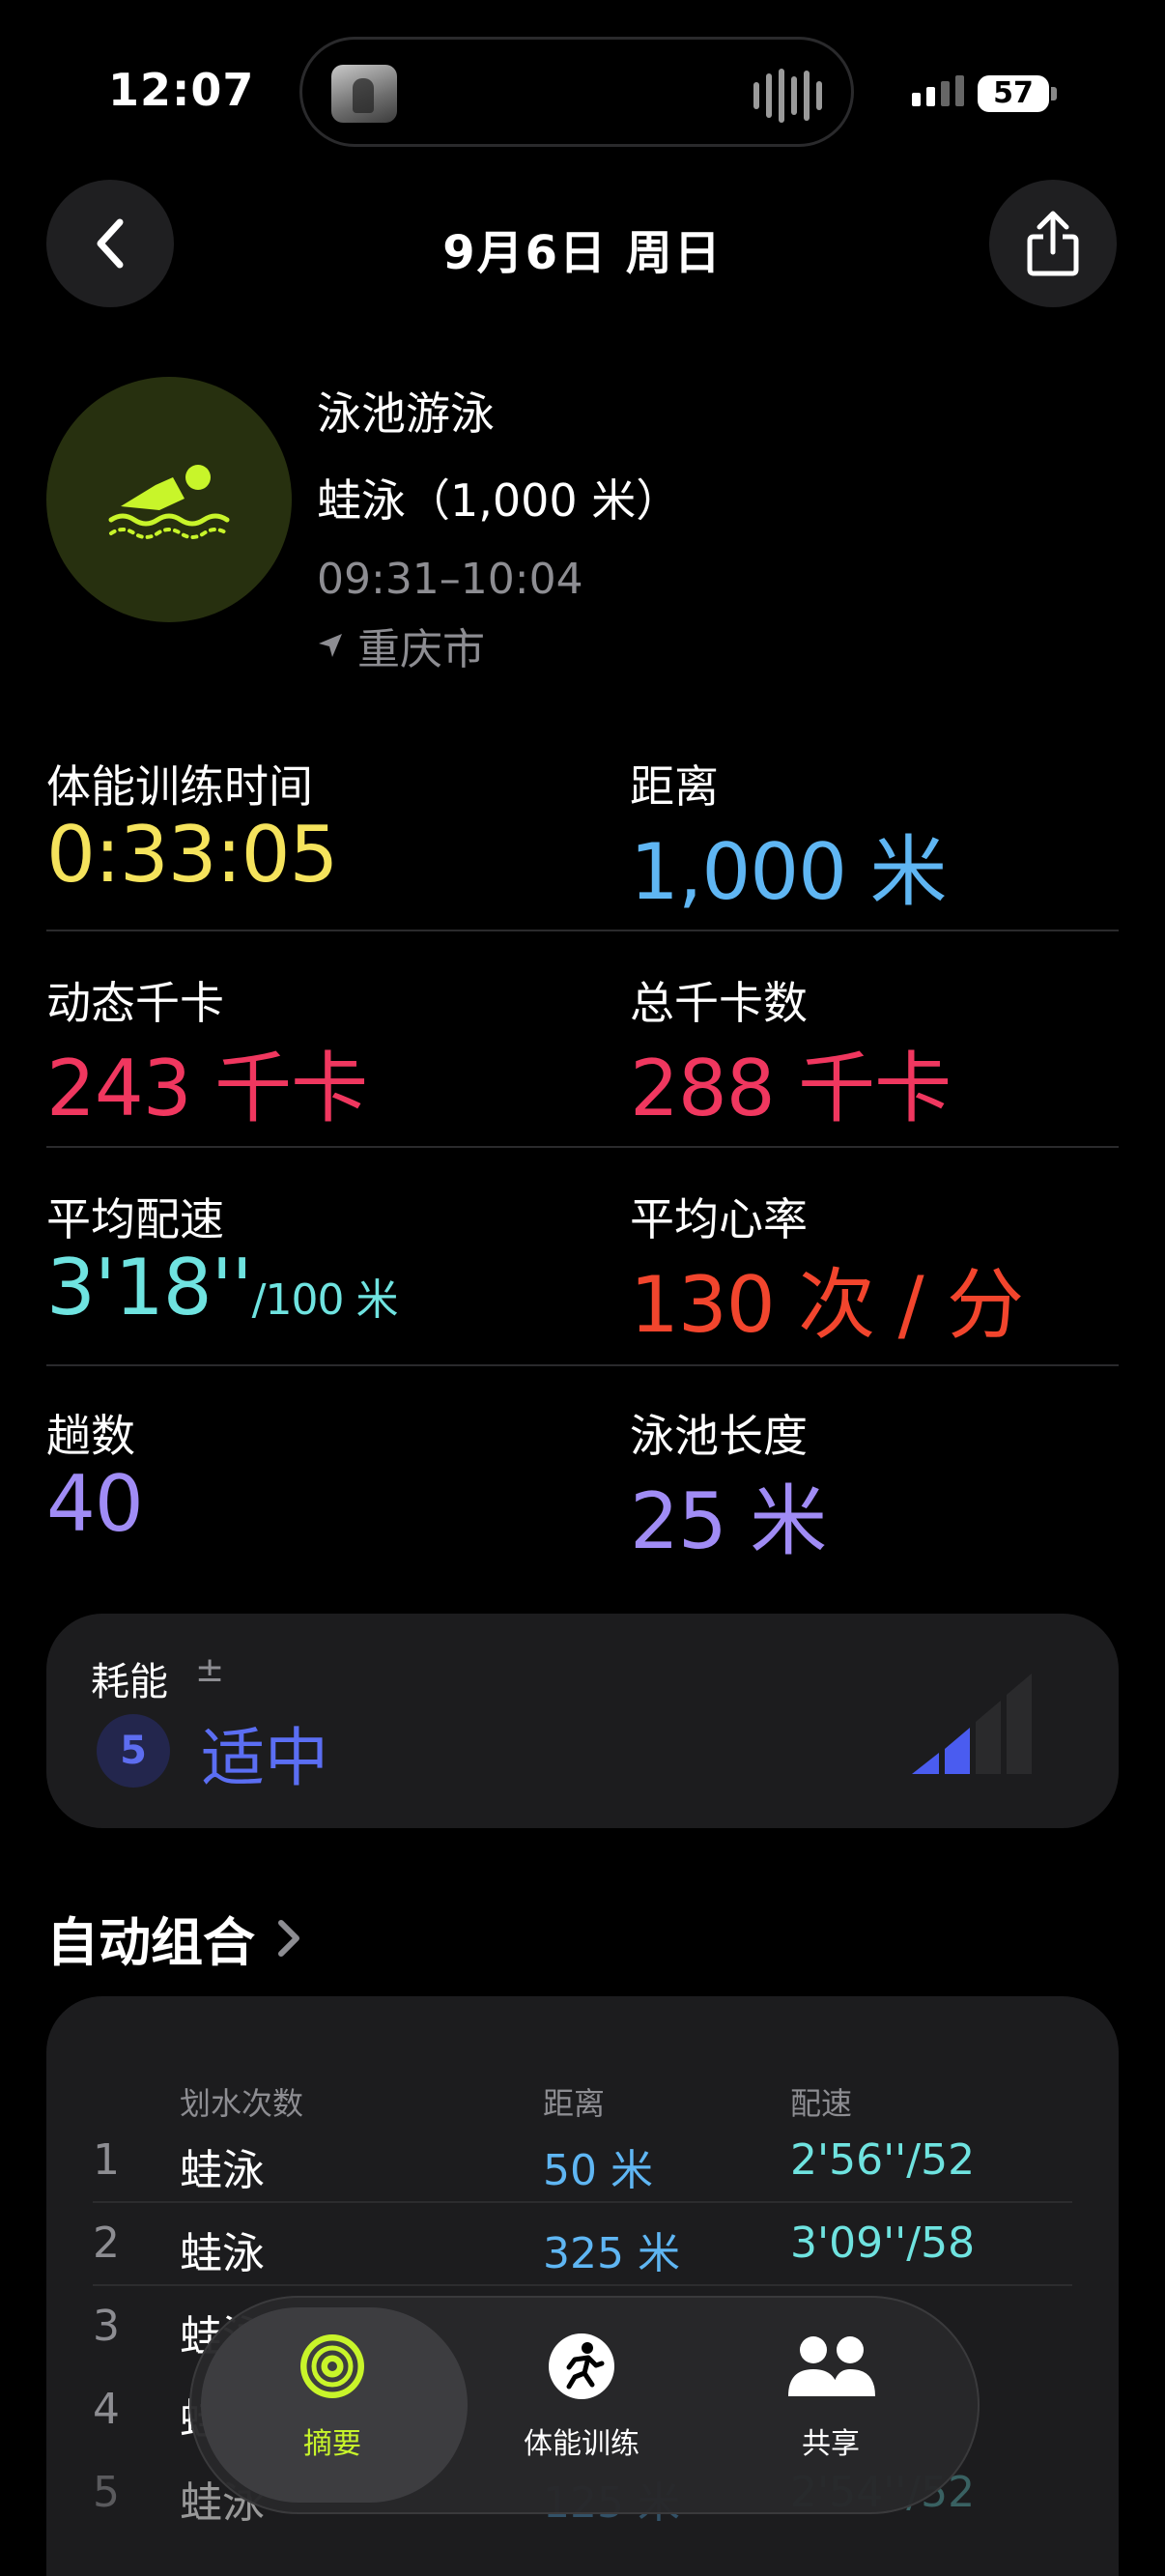 This screenshot has height=2576, width=1165. I want to click on metric-value-avg-pace: 3'18''/100 米, so click(222, 1288).